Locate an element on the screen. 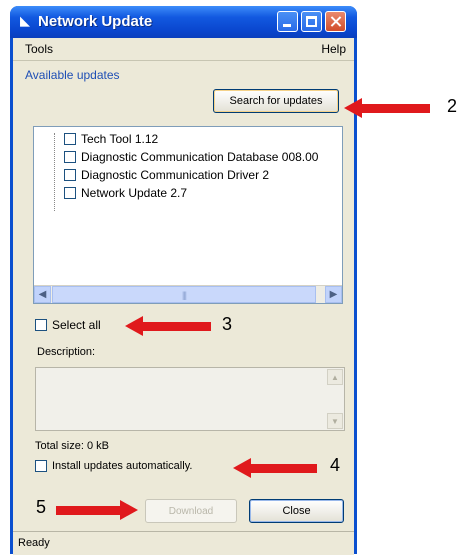 The height and width of the screenshot is (559, 465). available-updates-label: Available updates is located at coordinates (72, 75).